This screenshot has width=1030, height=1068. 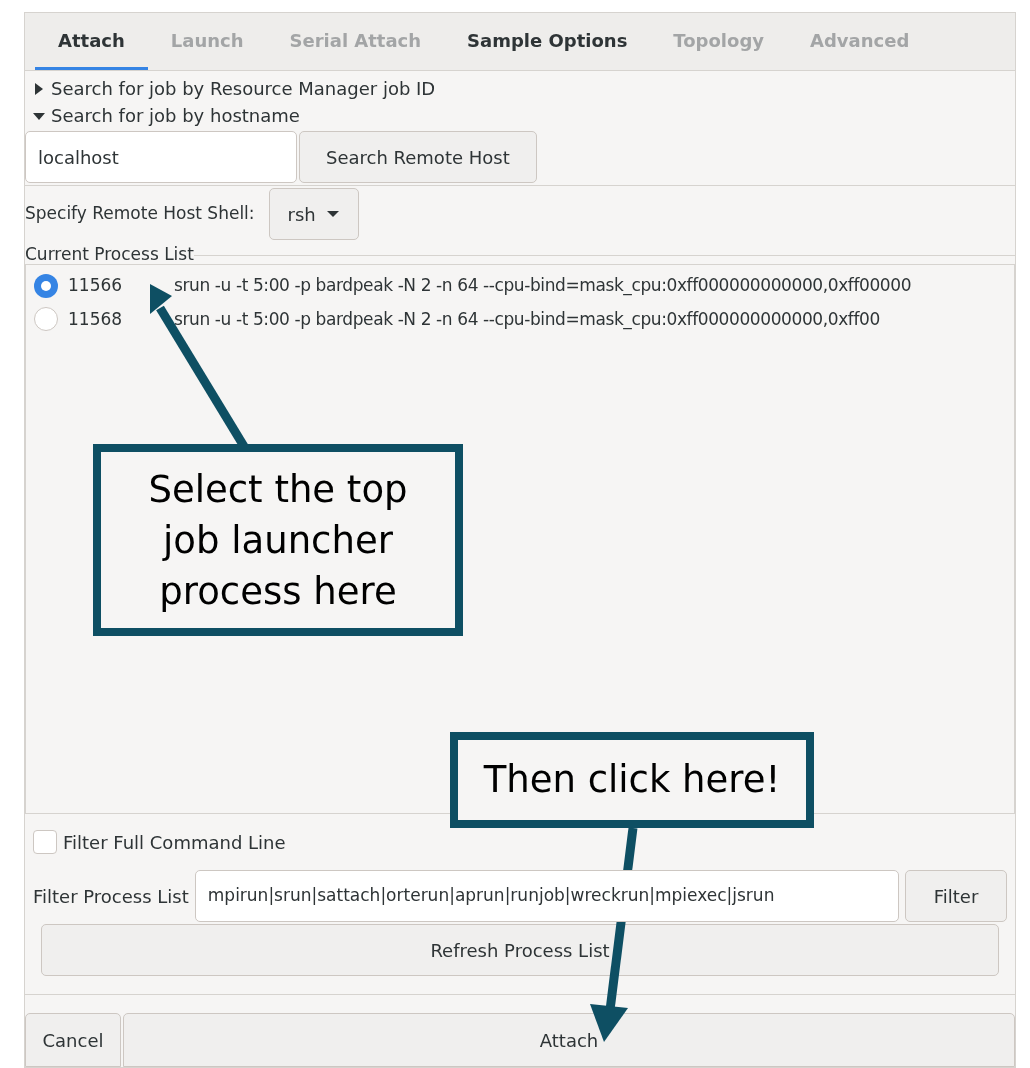 What do you see at coordinates (96, 285) in the screenshot?
I see `process-id: 11566` at bounding box center [96, 285].